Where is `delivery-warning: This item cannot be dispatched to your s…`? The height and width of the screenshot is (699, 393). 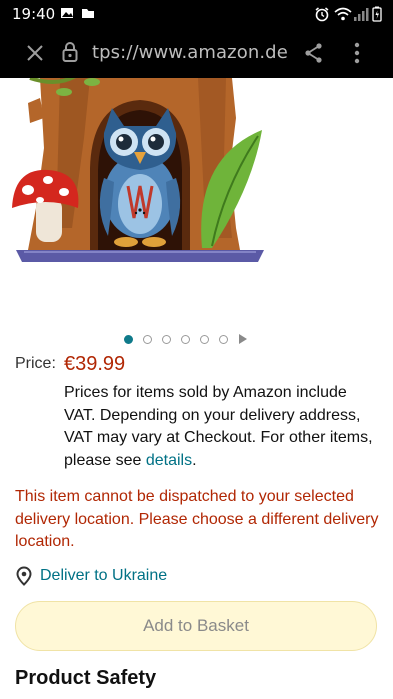 delivery-warning: This item cannot be dispatched to your s… is located at coordinates (197, 519).